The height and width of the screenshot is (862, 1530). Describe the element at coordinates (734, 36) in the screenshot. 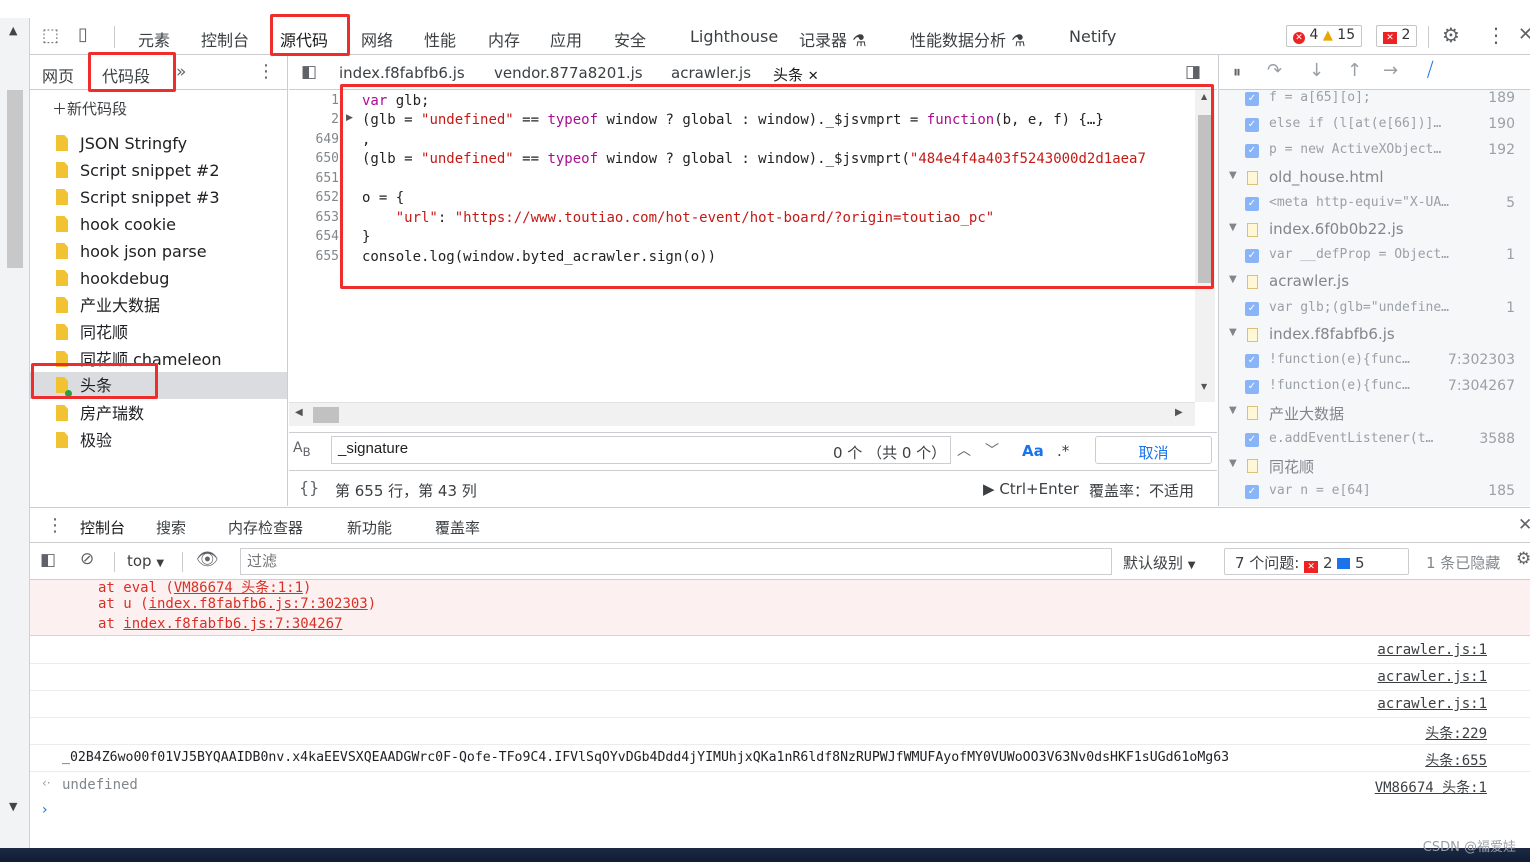

I see `tab-lighthouse: Lighthouse` at that location.